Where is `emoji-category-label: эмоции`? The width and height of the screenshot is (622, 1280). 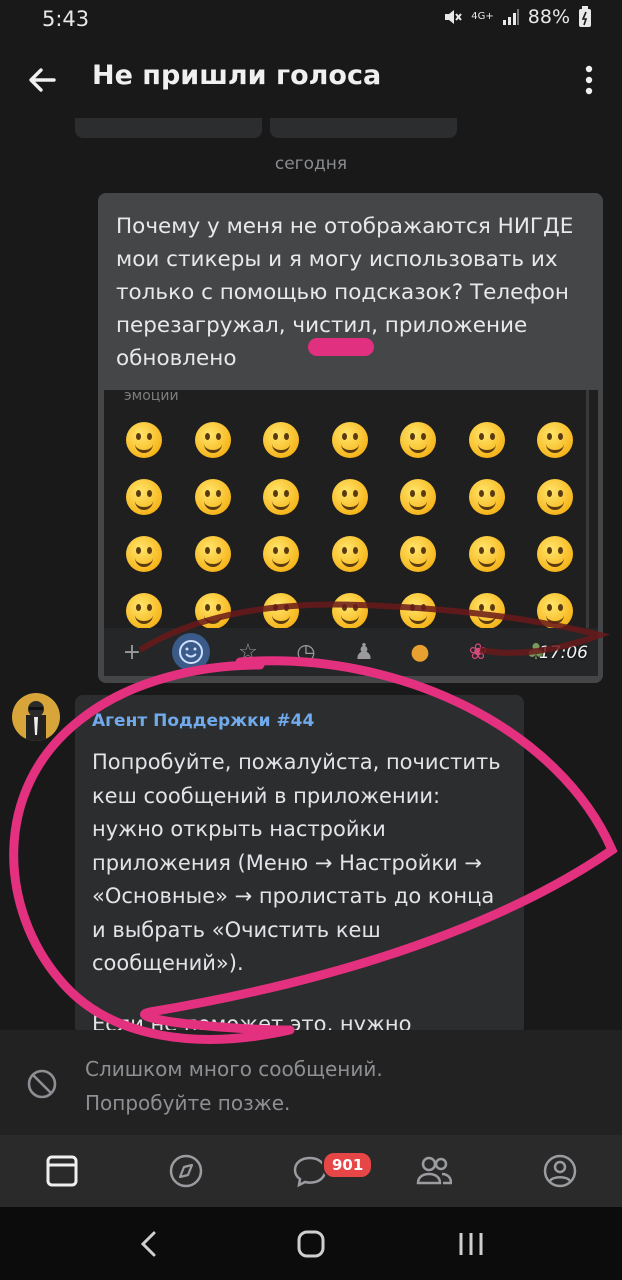 emoji-category-label: эмоции is located at coordinates (151, 397).